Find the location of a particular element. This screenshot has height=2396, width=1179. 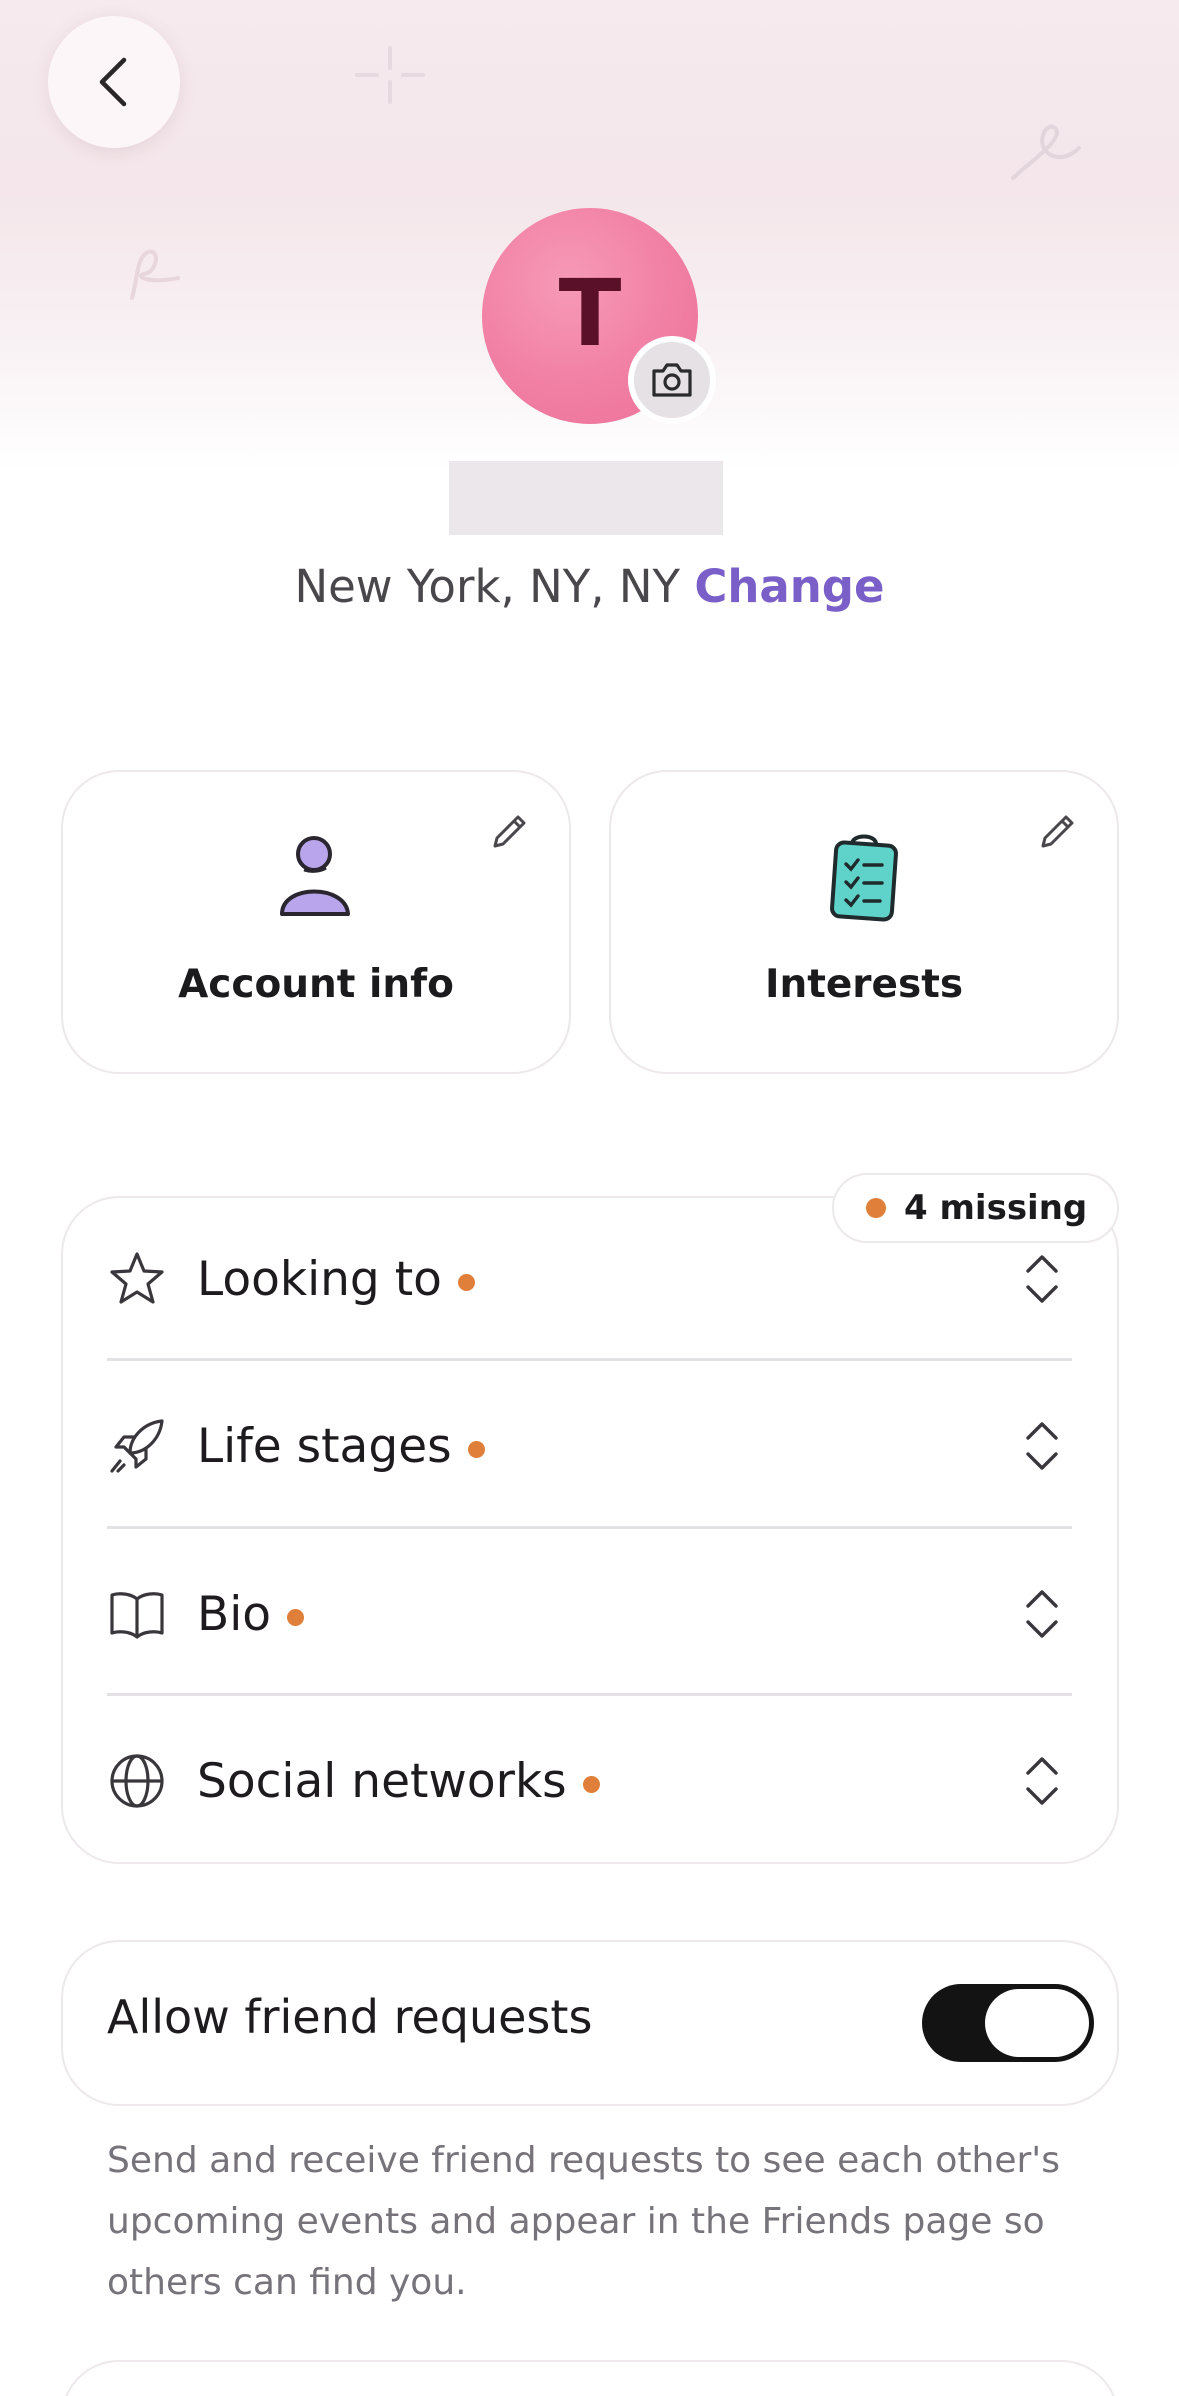

user-name-redacted is located at coordinates (586, 498).